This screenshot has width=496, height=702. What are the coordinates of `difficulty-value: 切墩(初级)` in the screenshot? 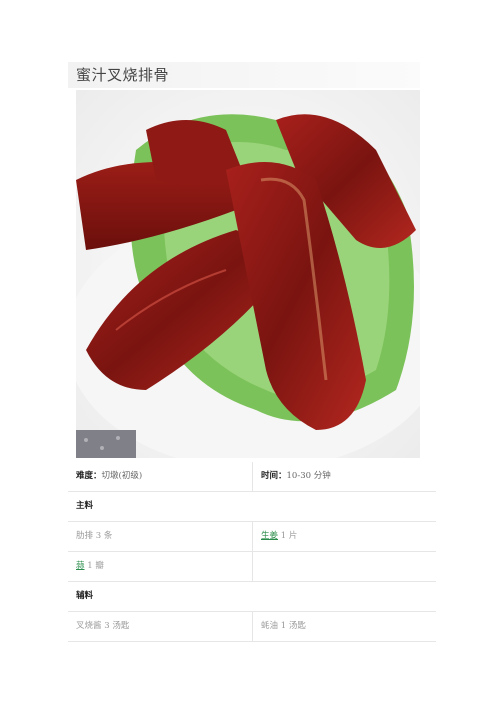 It's located at (122, 476).